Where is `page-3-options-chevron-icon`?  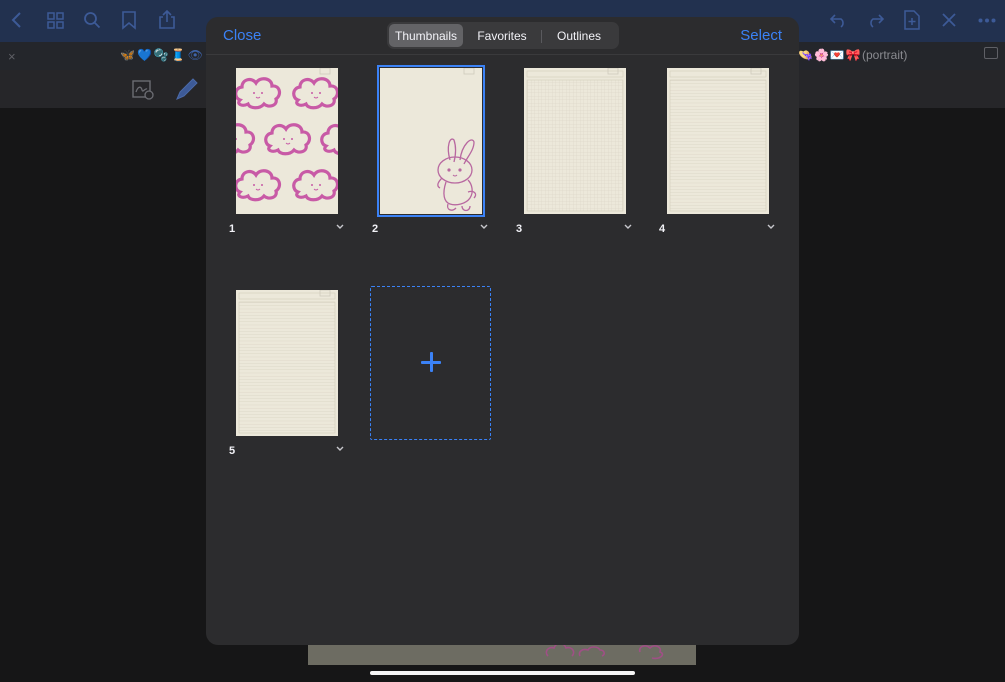
page-3-options-chevron-icon is located at coordinates (630, 229).